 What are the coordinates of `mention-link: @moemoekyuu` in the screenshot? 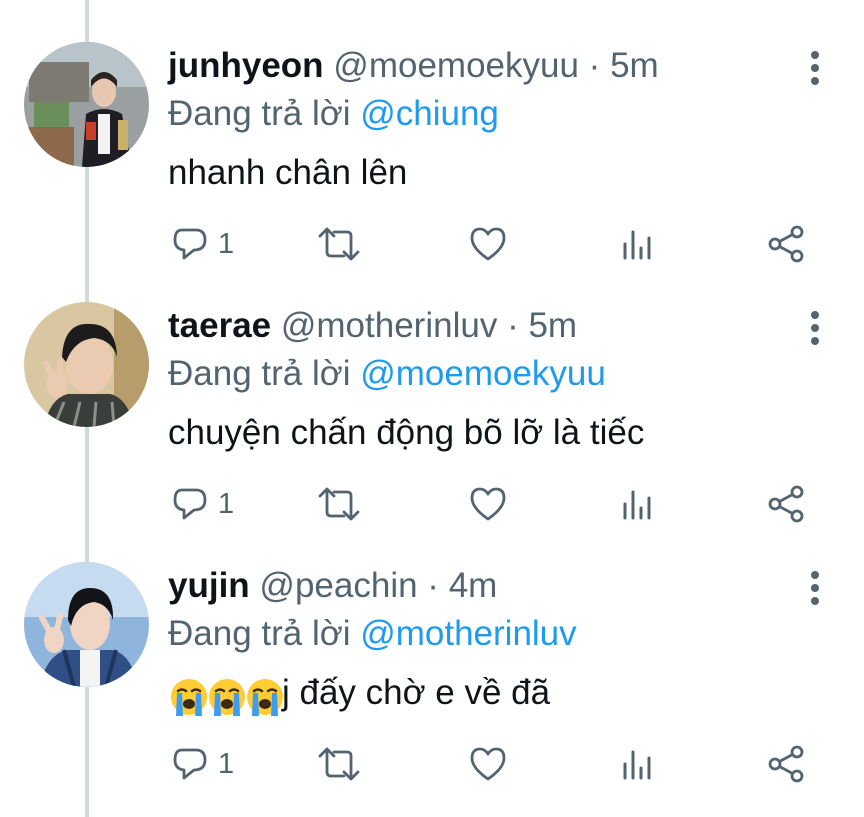 It's located at (483, 373).